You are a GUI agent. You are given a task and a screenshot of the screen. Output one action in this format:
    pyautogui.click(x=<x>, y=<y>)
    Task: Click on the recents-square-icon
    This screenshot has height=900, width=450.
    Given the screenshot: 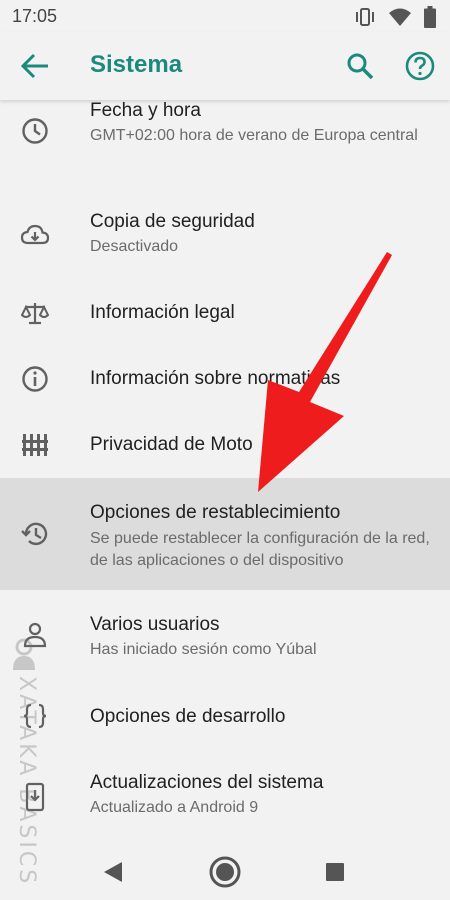 What is the action you would take?
    pyautogui.click(x=335, y=872)
    